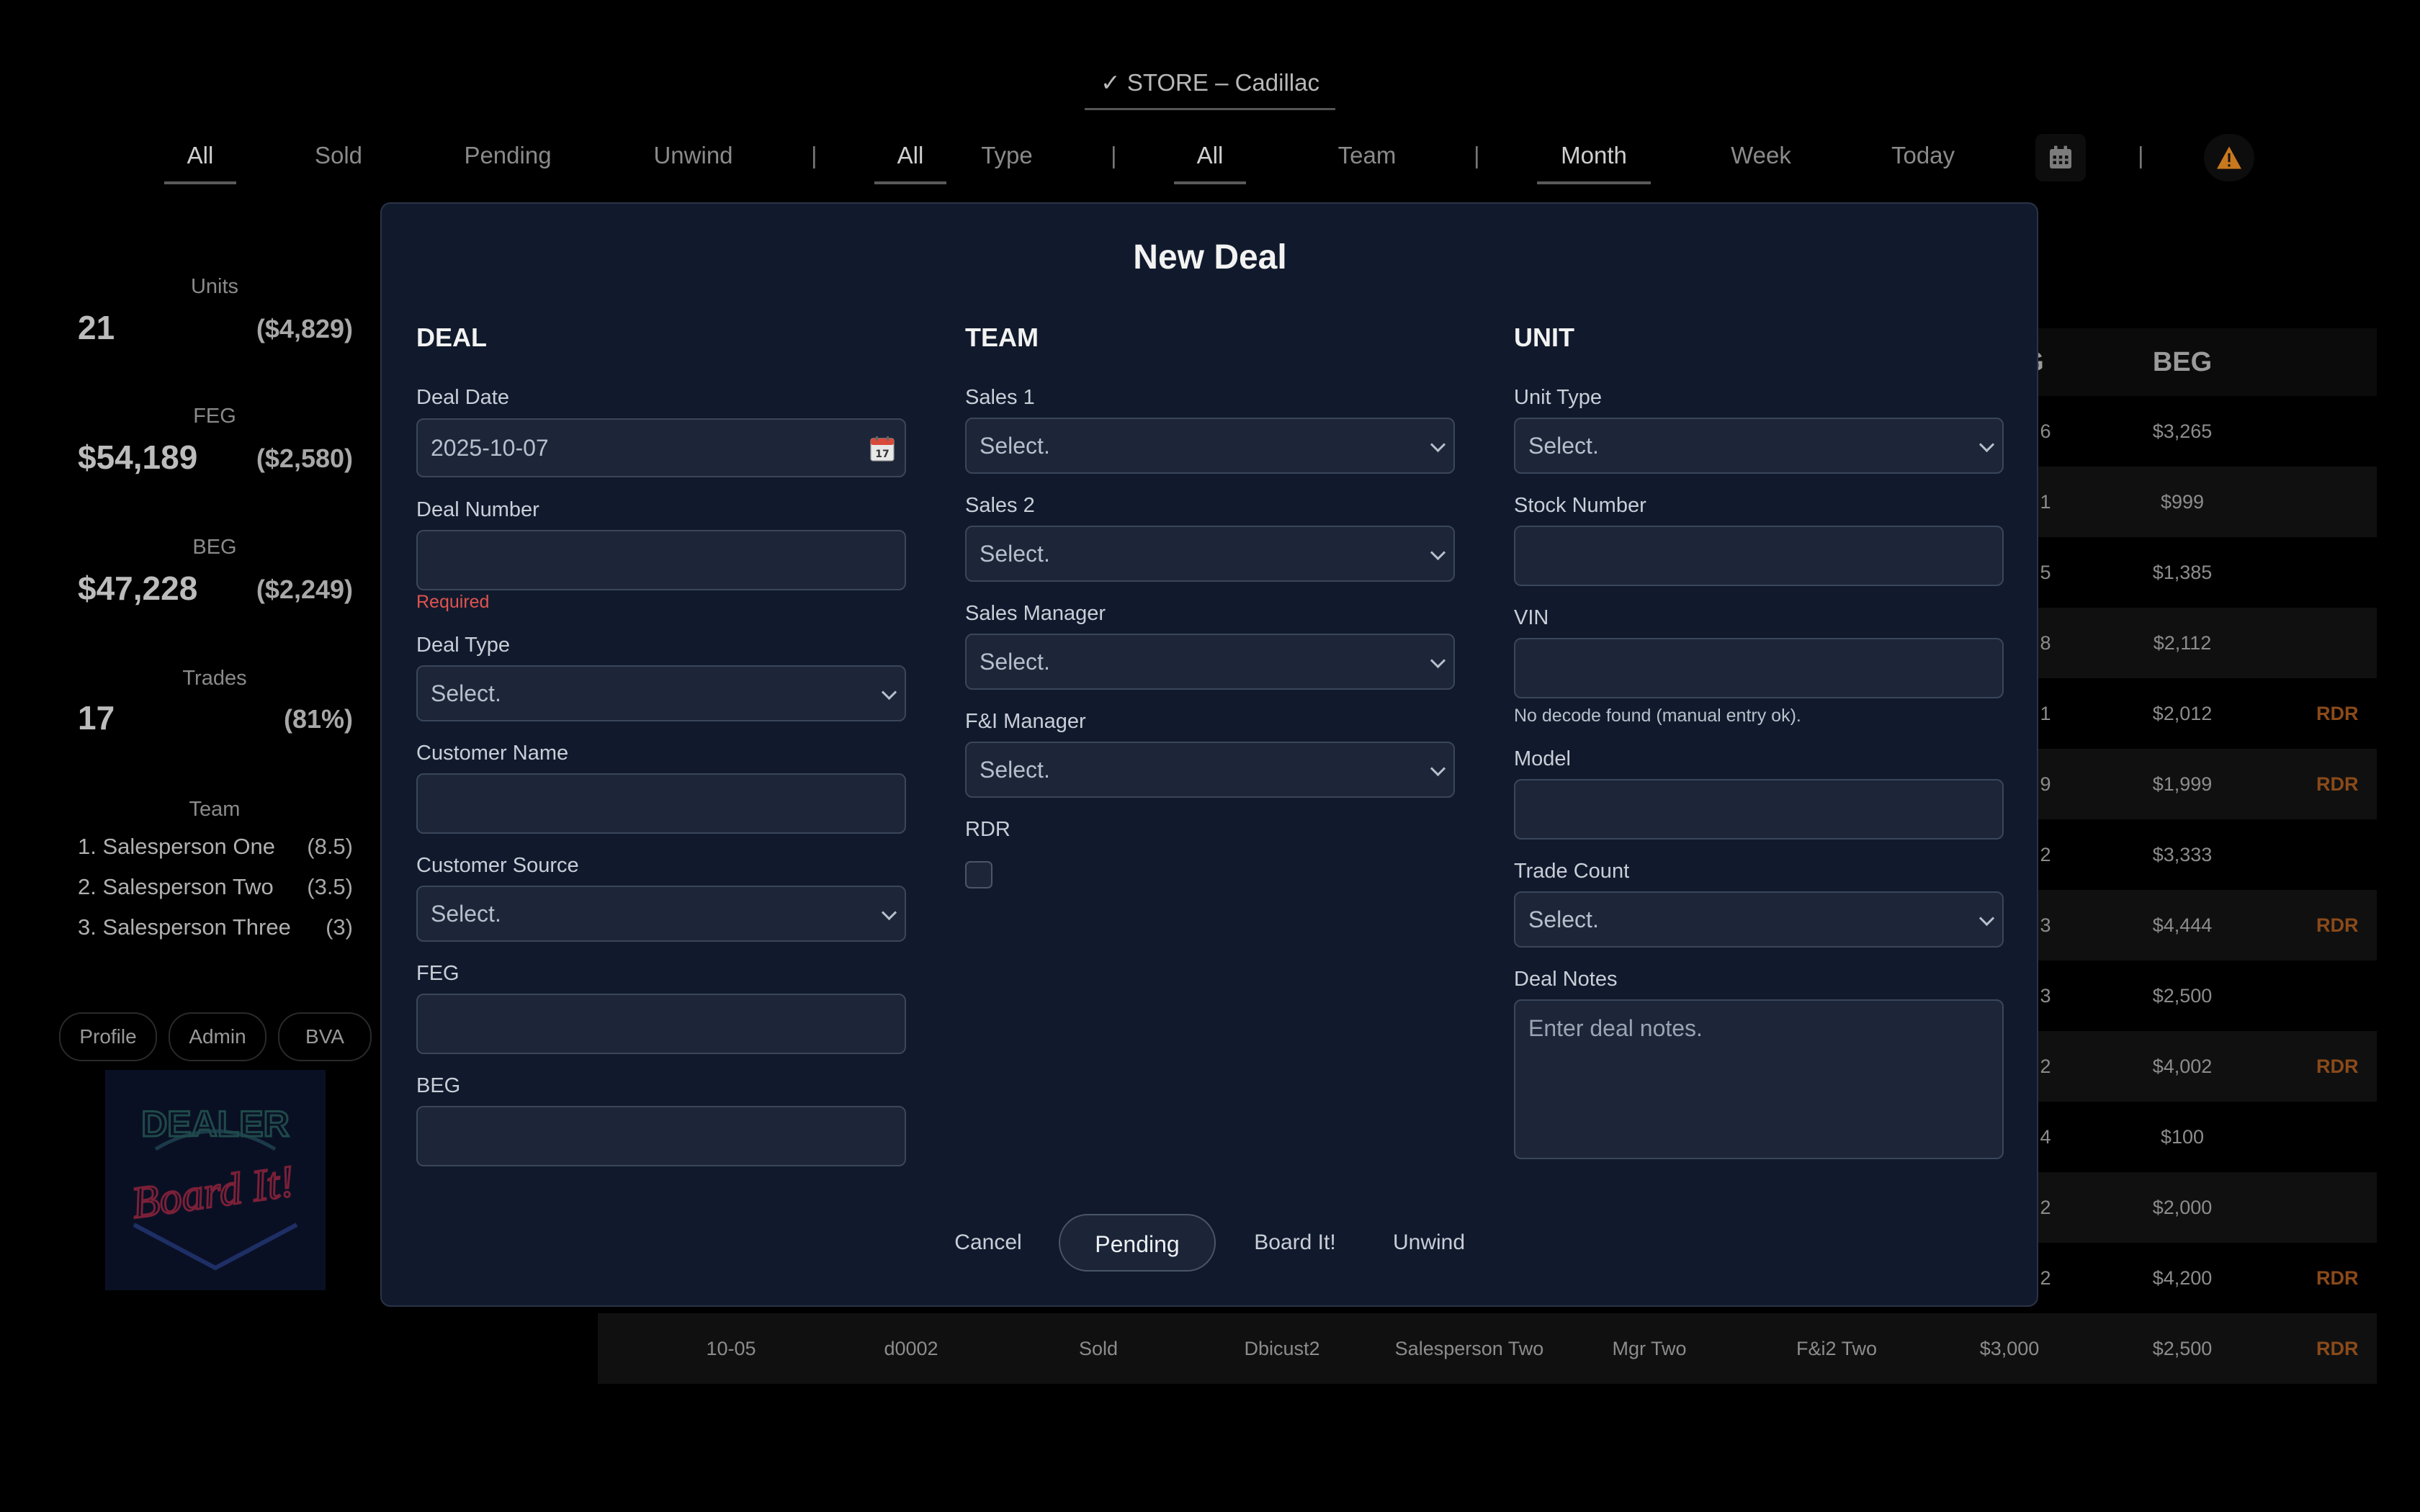 The width and height of the screenshot is (2420, 1512). I want to click on sales2-value: Select., so click(1015, 553).